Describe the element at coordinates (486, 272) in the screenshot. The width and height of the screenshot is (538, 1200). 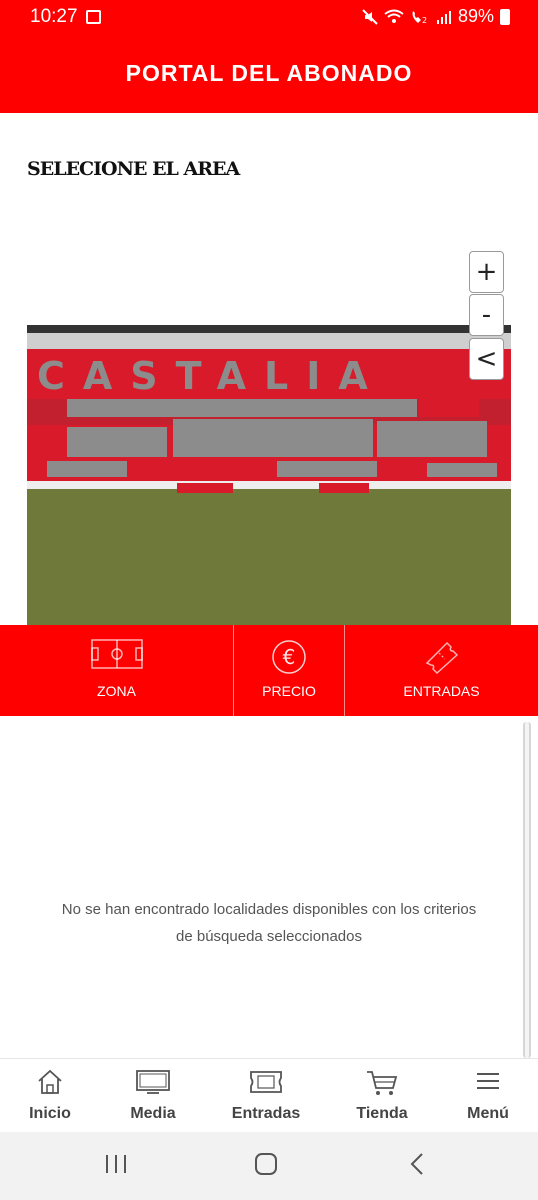
I see `zoom-in-button: +` at that location.